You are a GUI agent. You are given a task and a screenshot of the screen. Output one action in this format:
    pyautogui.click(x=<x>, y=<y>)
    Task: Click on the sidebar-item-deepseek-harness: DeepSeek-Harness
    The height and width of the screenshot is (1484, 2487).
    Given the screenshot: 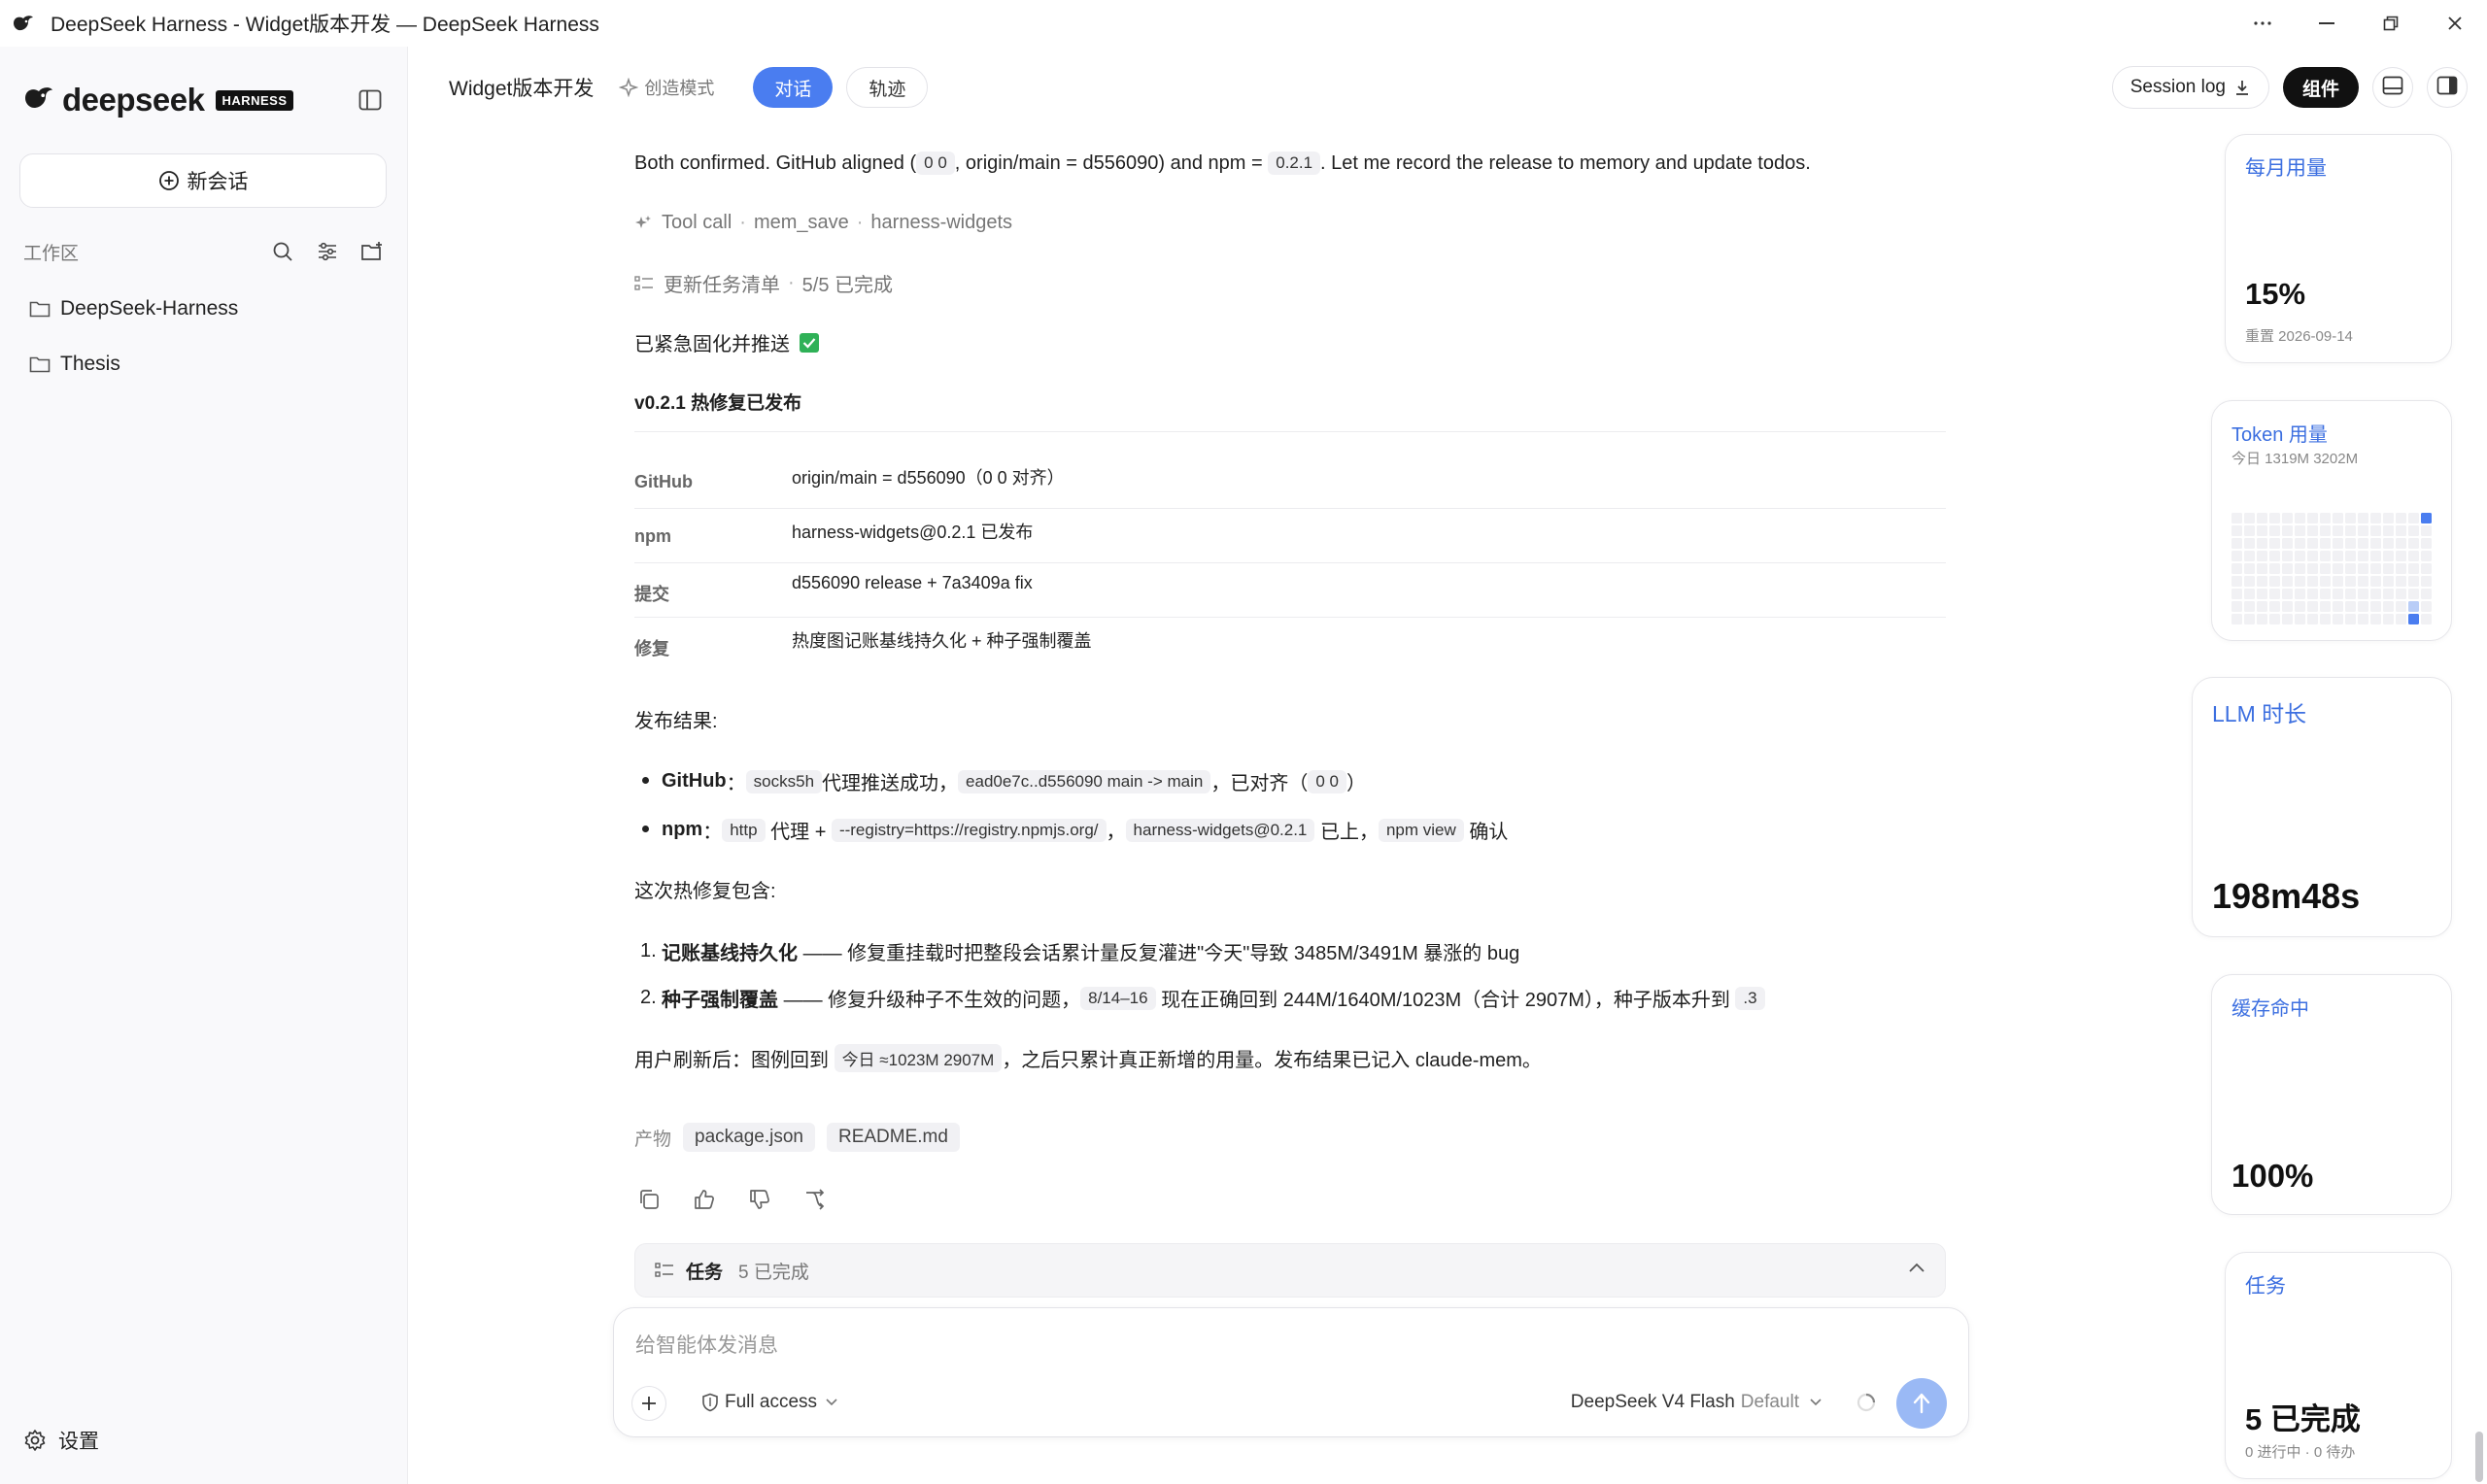 What is the action you would take?
    pyautogui.click(x=133, y=308)
    